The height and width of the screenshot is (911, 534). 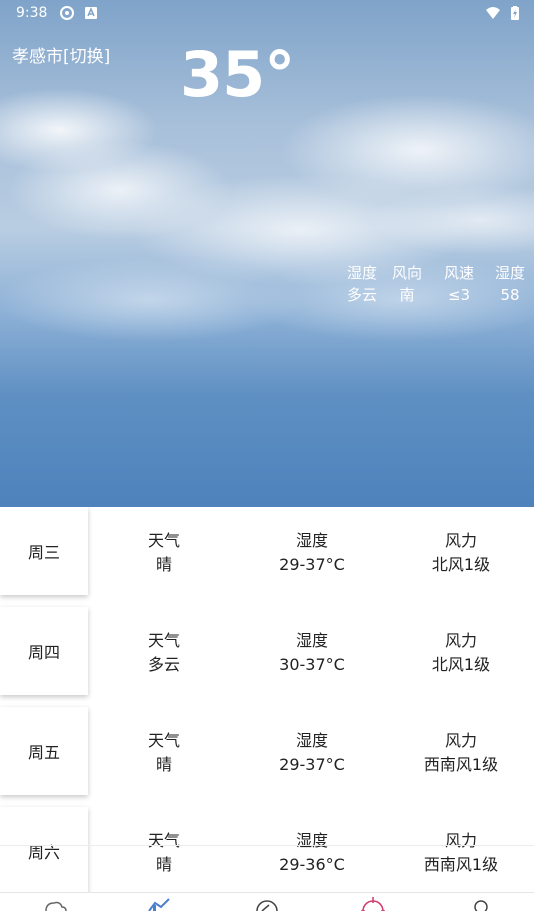 What do you see at coordinates (159, 902) in the screenshot?
I see `chart-icon` at bounding box center [159, 902].